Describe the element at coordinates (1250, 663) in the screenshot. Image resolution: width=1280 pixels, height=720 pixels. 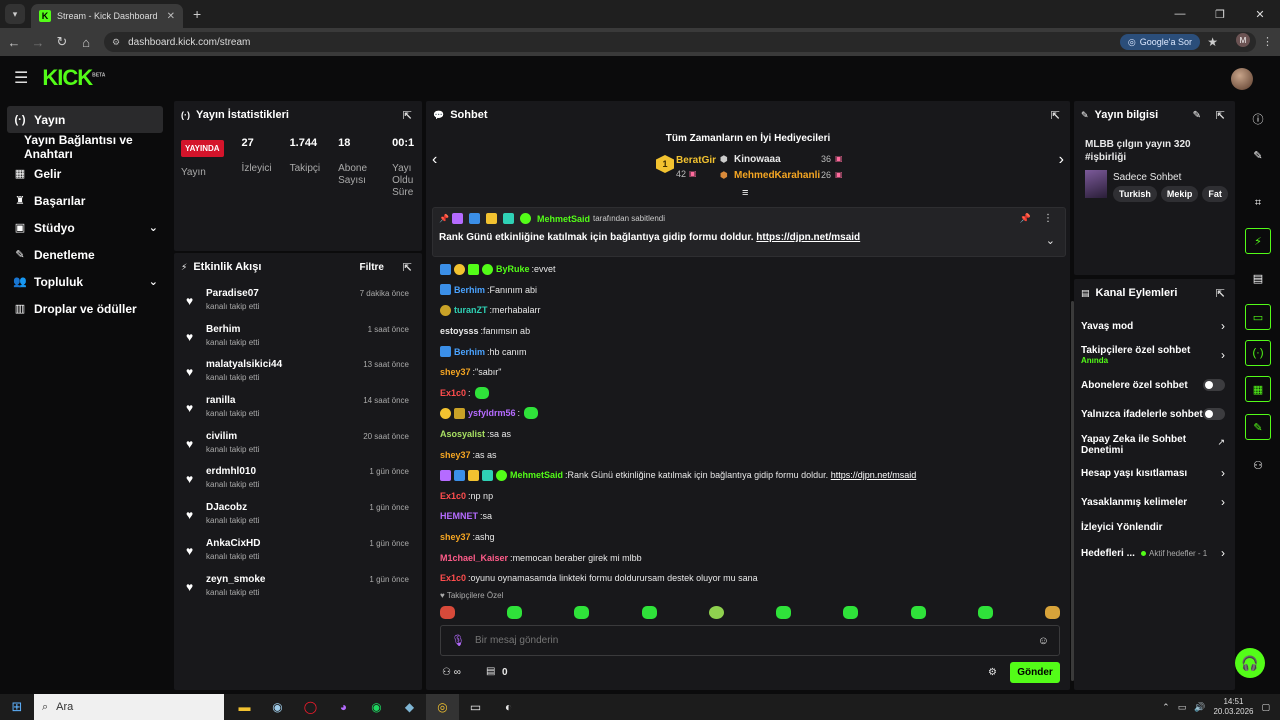
I see `support-headset-icon: 🎧` at that location.